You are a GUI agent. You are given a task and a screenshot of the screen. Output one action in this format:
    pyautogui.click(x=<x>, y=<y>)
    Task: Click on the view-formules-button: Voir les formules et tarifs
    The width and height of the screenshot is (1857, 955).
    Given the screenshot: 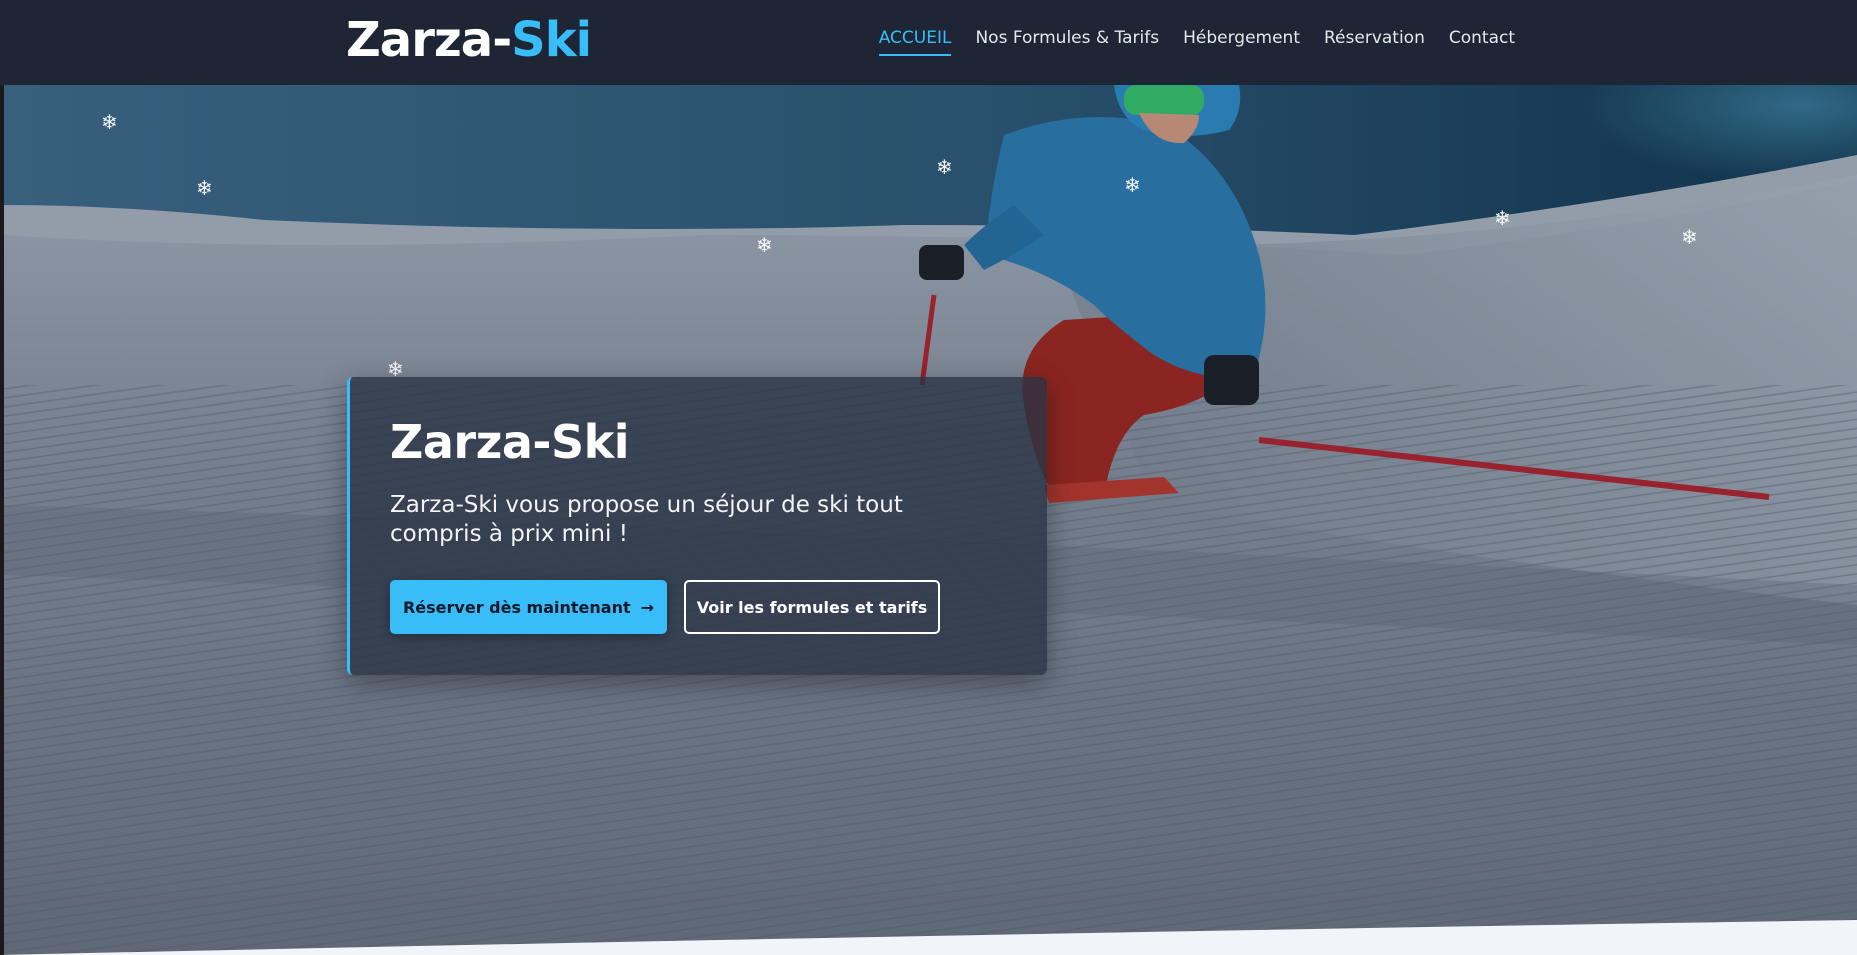 What is the action you would take?
    pyautogui.click(x=812, y=607)
    